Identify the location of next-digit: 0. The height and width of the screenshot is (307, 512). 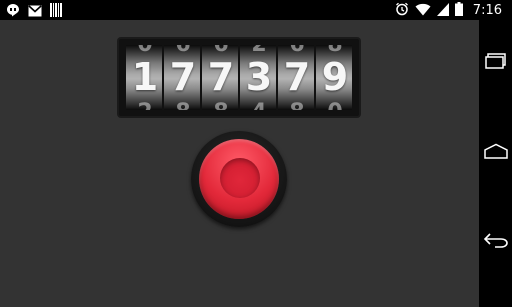
(334, 105).